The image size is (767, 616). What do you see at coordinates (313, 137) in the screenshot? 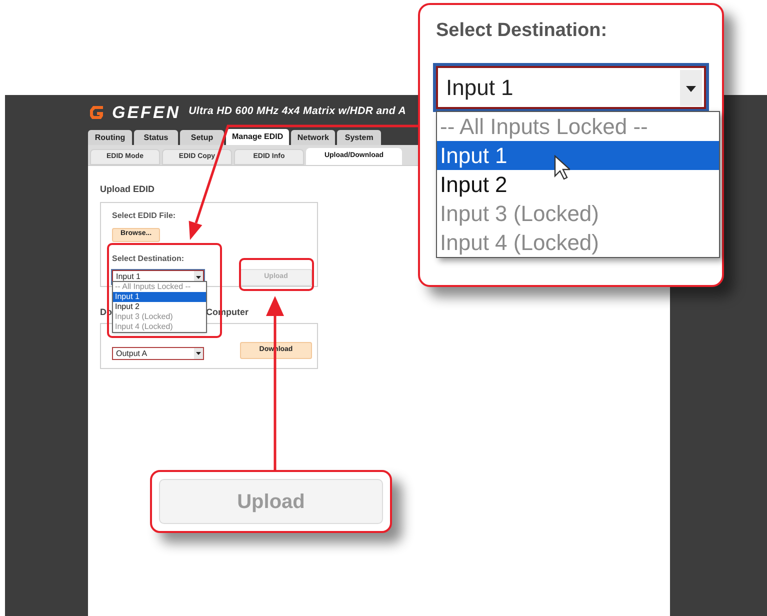
I see `nav-tab: Network` at bounding box center [313, 137].